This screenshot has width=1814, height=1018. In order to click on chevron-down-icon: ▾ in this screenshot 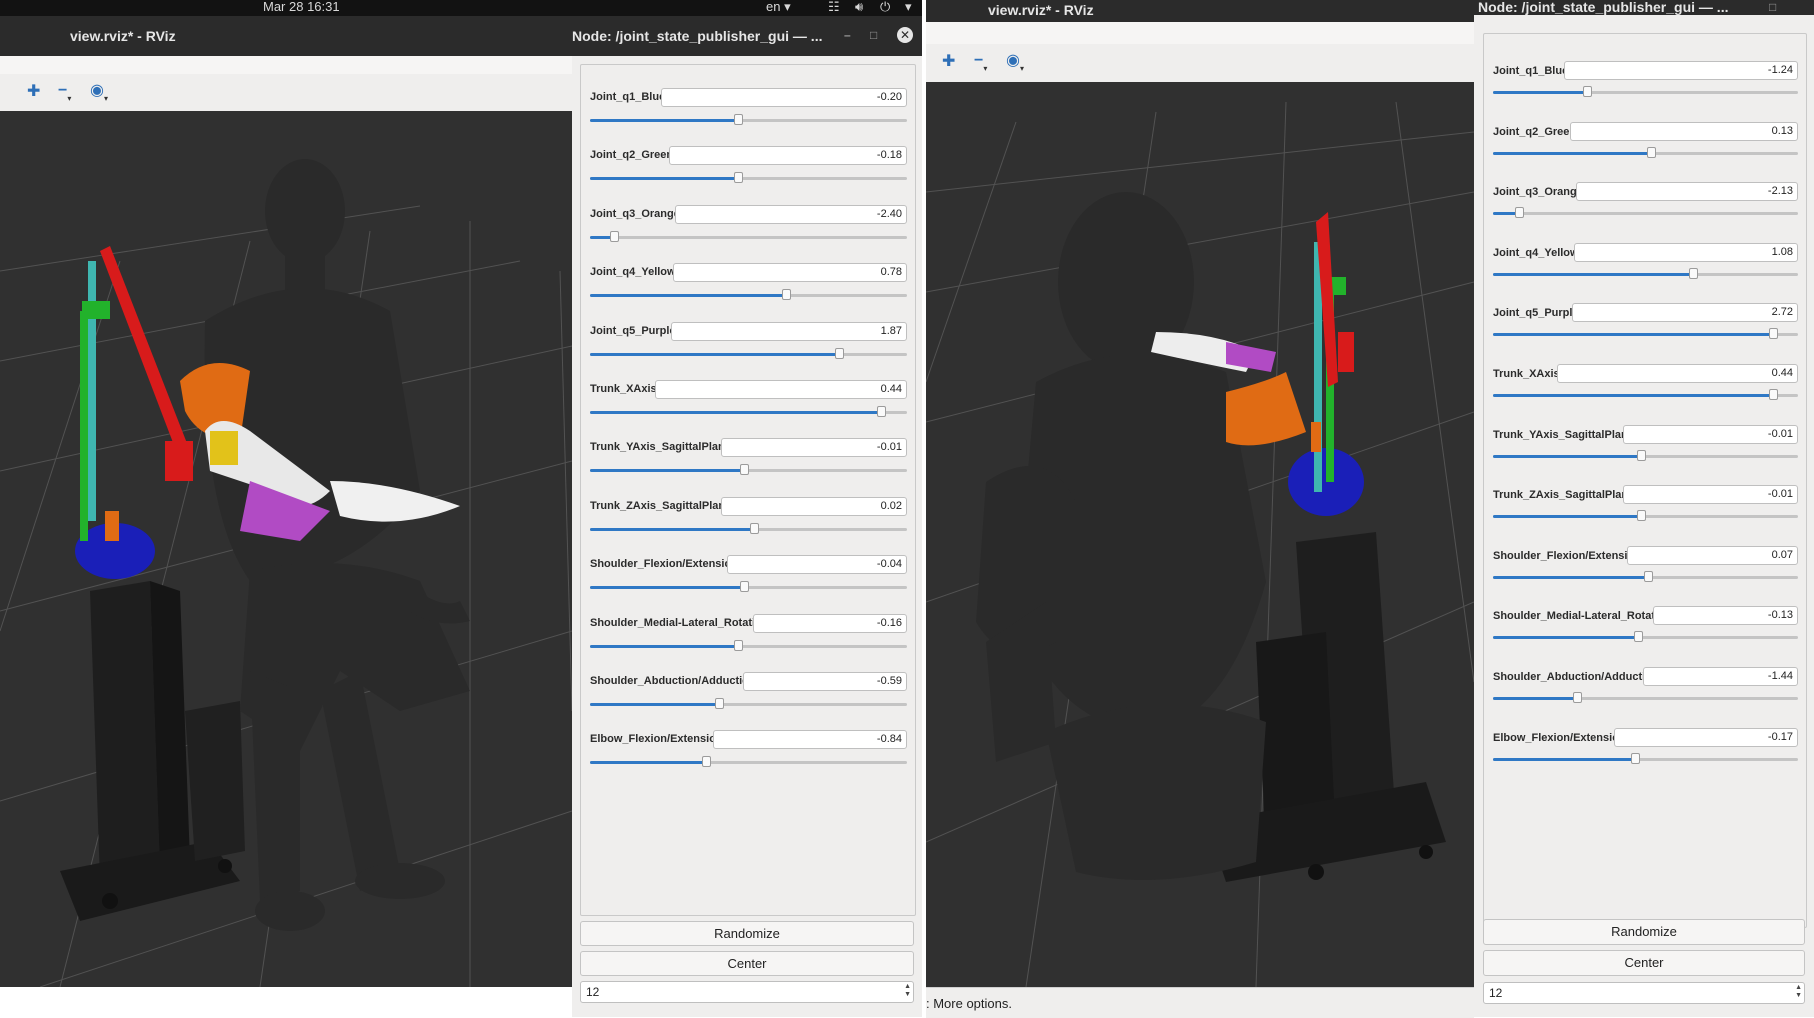, I will do `click(908, 7)`.